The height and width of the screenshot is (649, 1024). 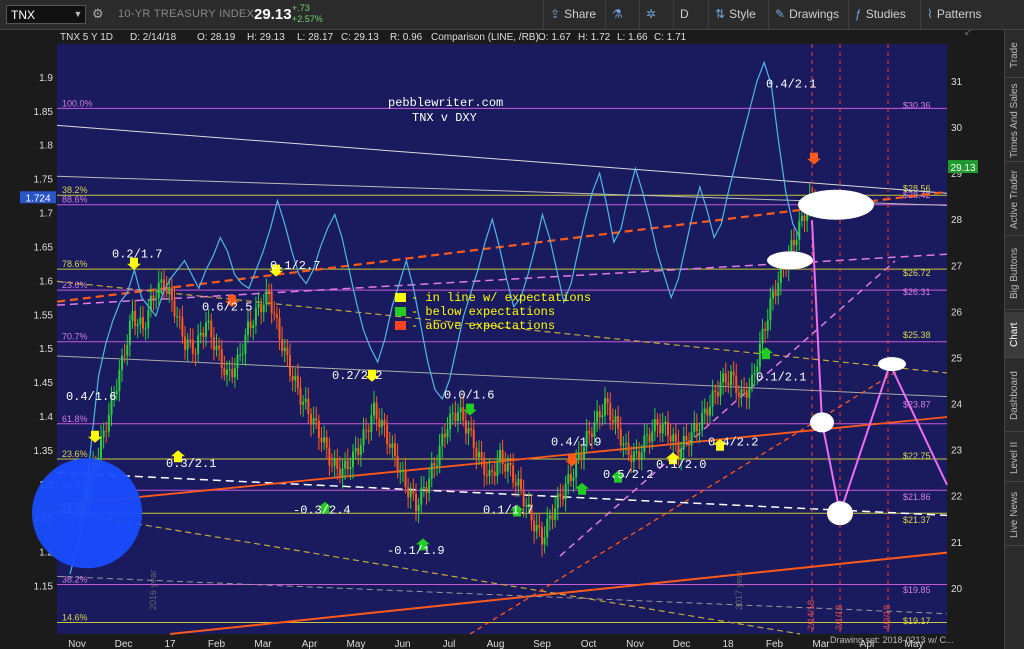 What do you see at coordinates (917, 273) in the screenshot?
I see `fib-price-label: $26.72` at bounding box center [917, 273].